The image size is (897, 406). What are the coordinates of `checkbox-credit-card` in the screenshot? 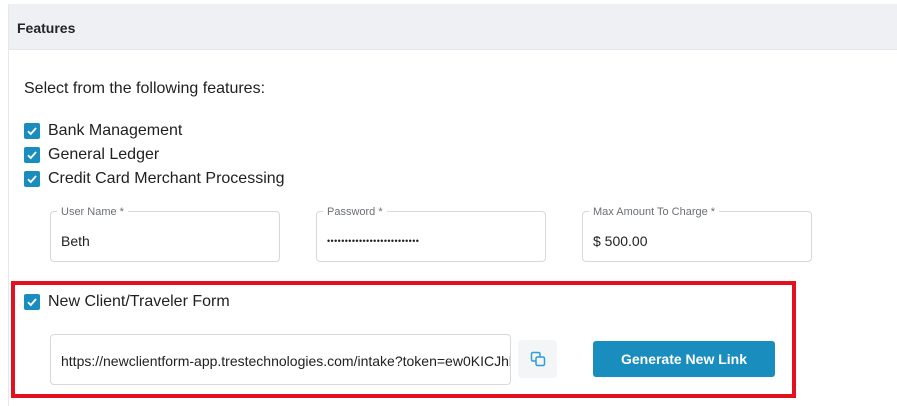 It's located at (32, 179).